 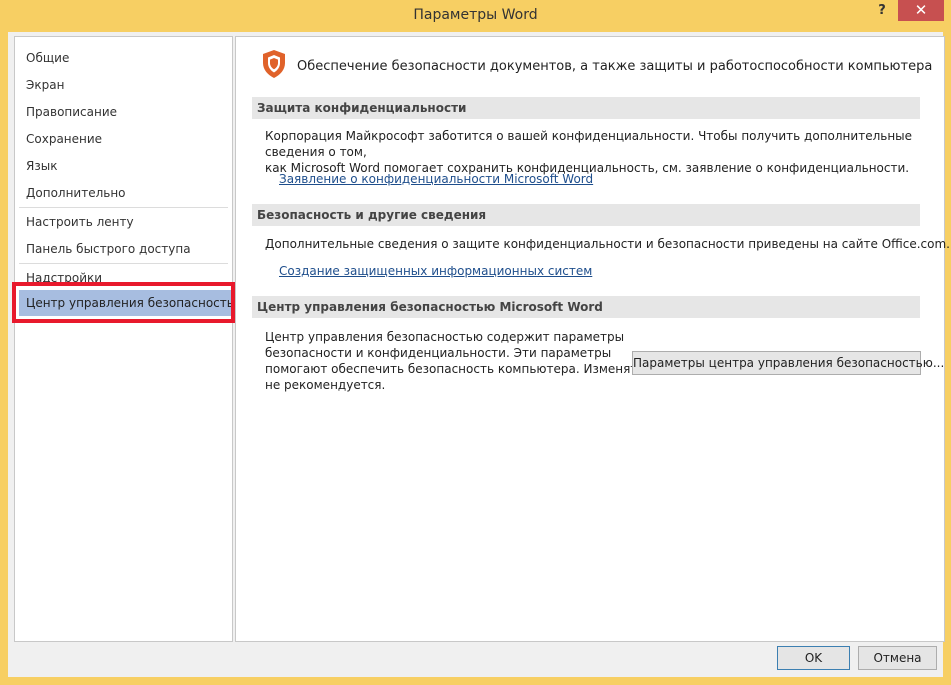 What do you see at coordinates (586, 108) in the screenshot?
I see `privacy-section-header: Защита конфиденциальности` at bounding box center [586, 108].